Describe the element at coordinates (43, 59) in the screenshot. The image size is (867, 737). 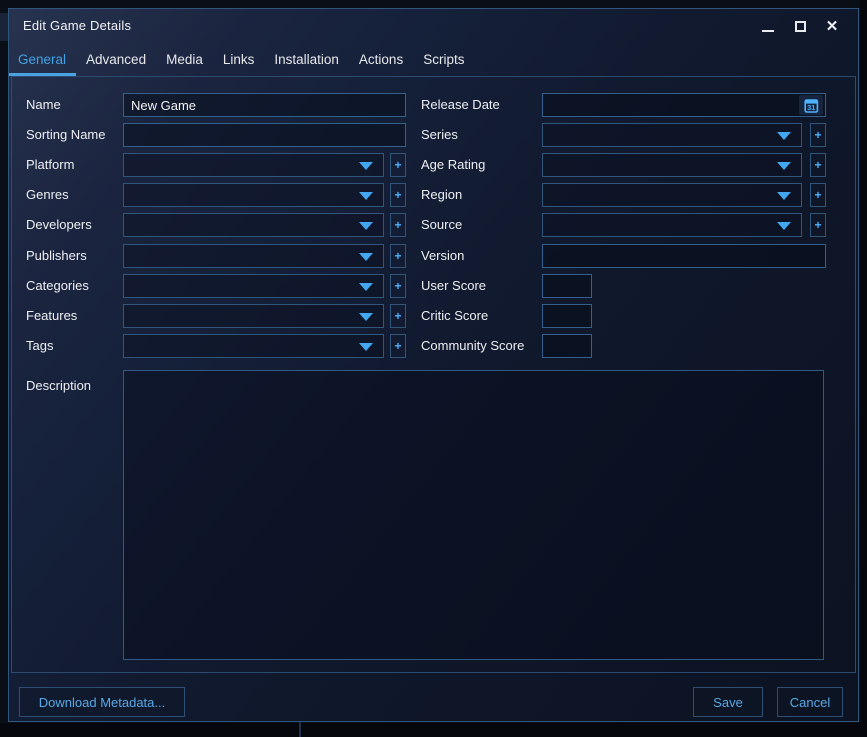
I see `tab-general: General` at that location.